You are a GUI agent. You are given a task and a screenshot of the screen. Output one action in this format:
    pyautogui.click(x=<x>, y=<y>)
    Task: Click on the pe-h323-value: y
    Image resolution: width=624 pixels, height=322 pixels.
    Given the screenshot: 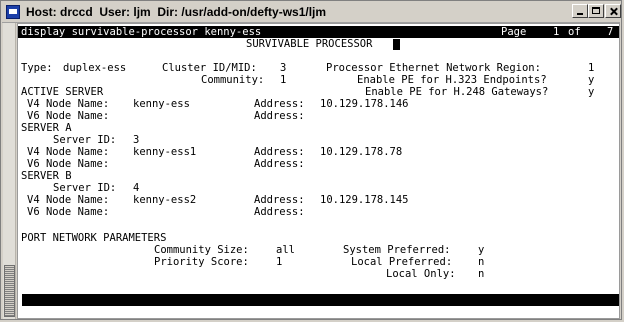 What is the action you would take?
    pyautogui.click(x=591, y=80)
    